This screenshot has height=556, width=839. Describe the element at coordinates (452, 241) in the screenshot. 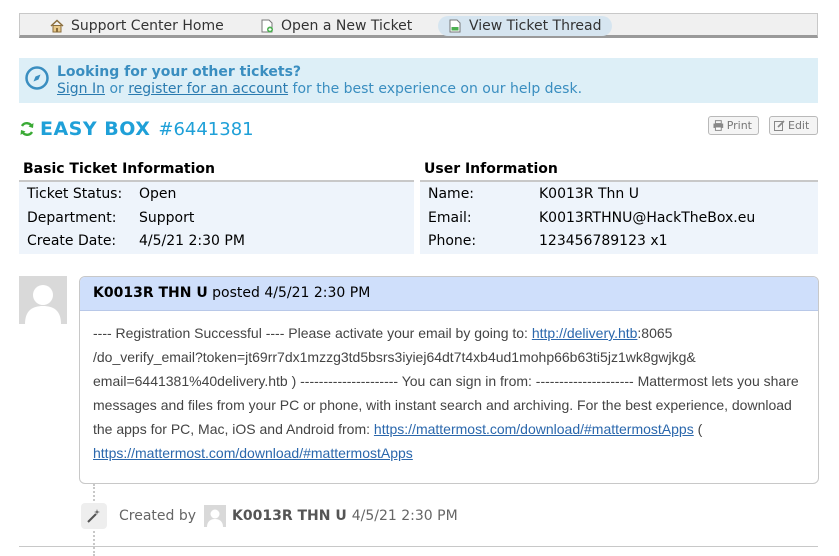

I see `info-label: Phone:` at that location.